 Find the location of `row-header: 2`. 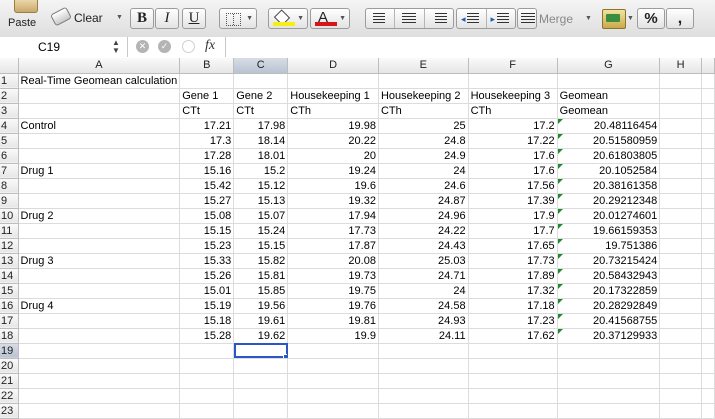

row-header: 2 is located at coordinates (9, 96).